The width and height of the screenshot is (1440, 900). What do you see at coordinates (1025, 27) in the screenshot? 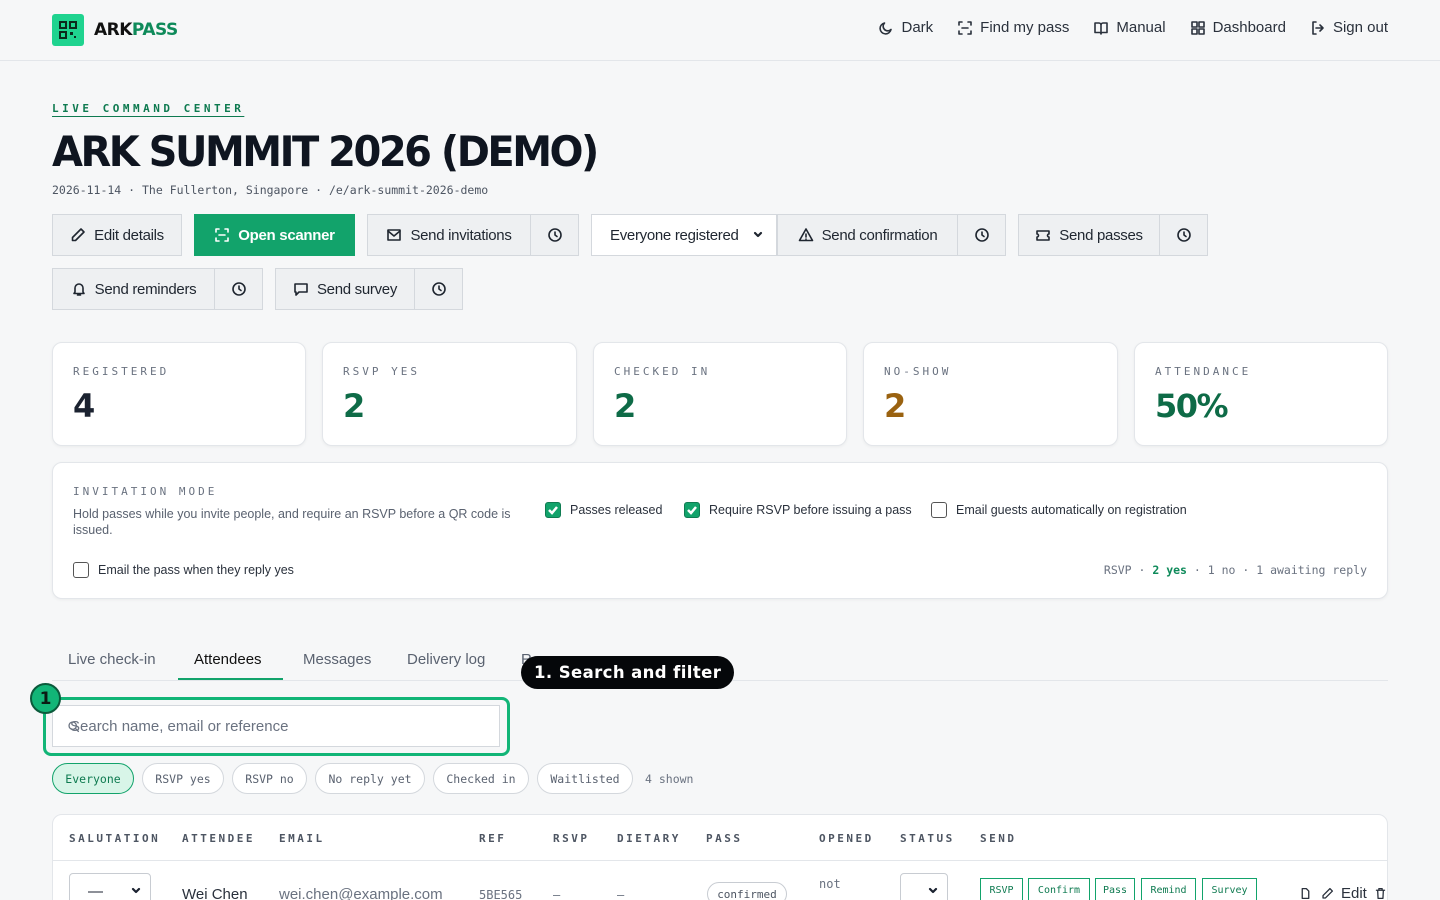
I see `find-pass-label: Find my pass` at bounding box center [1025, 27].